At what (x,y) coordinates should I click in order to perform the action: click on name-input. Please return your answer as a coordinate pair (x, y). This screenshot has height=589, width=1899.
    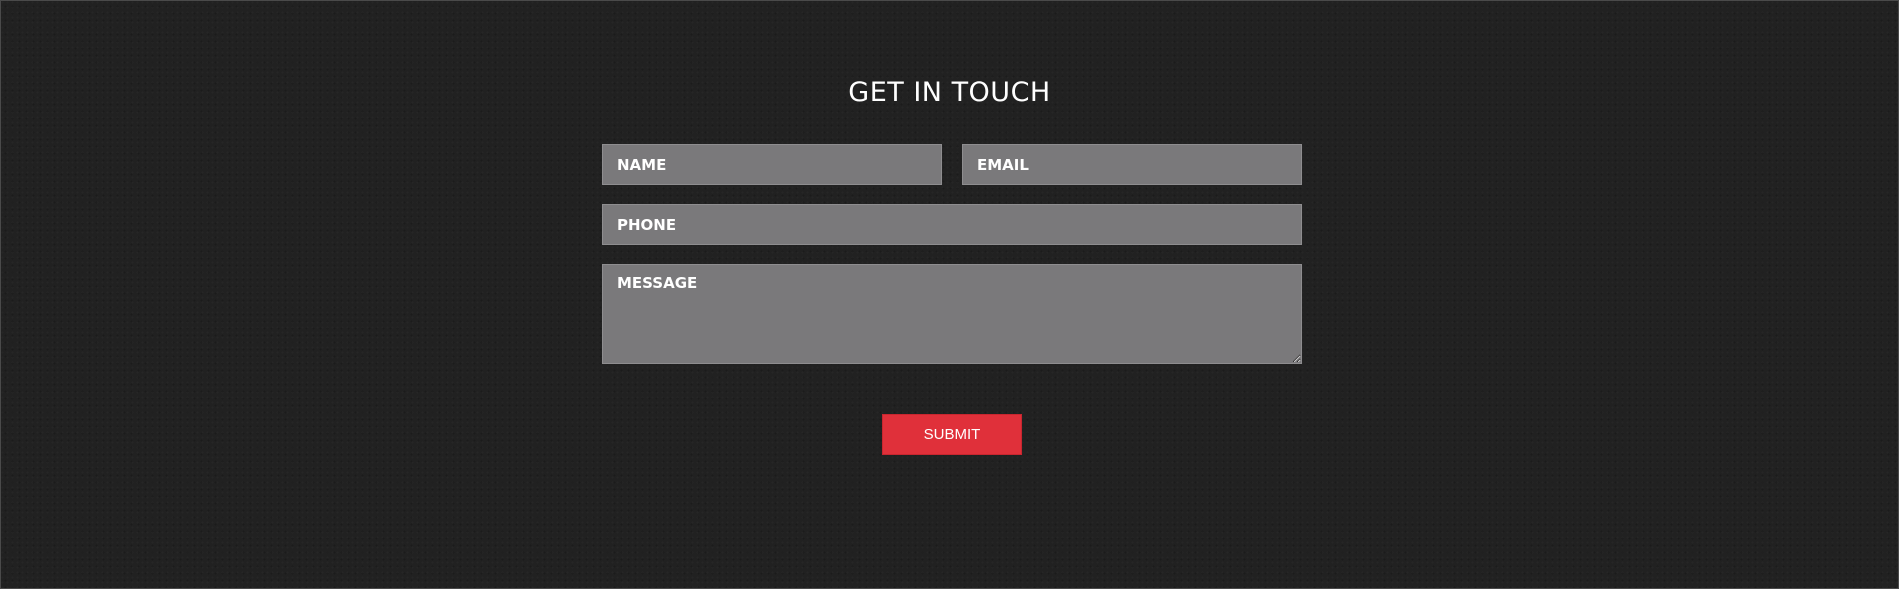
    Looking at the image, I should click on (772, 164).